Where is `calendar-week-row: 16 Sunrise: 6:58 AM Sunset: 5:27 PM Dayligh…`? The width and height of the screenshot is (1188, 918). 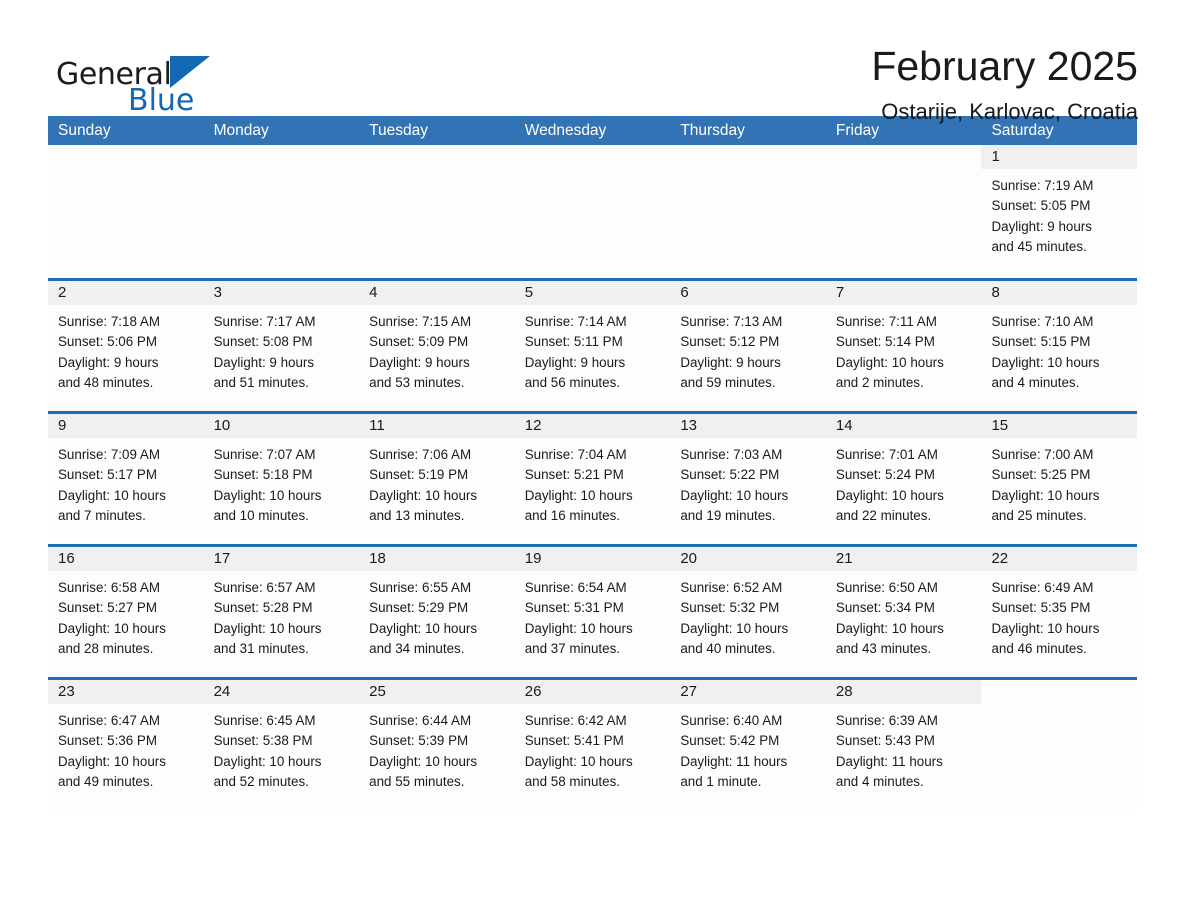 calendar-week-row: 16 Sunrise: 6:58 AM Sunset: 5:27 PM Dayligh… is located at coordinates (593, 610).